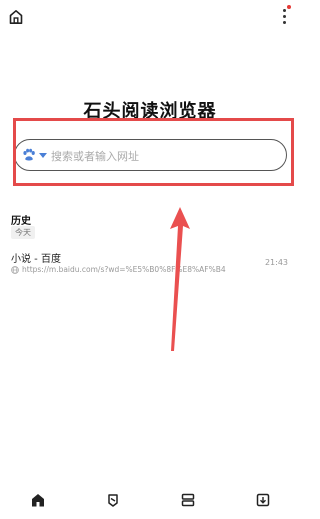 This screenshot has height=519, width=320. Describe the element at coordinates (150, 17) in the screenshot. I see `top-bar` at that location.